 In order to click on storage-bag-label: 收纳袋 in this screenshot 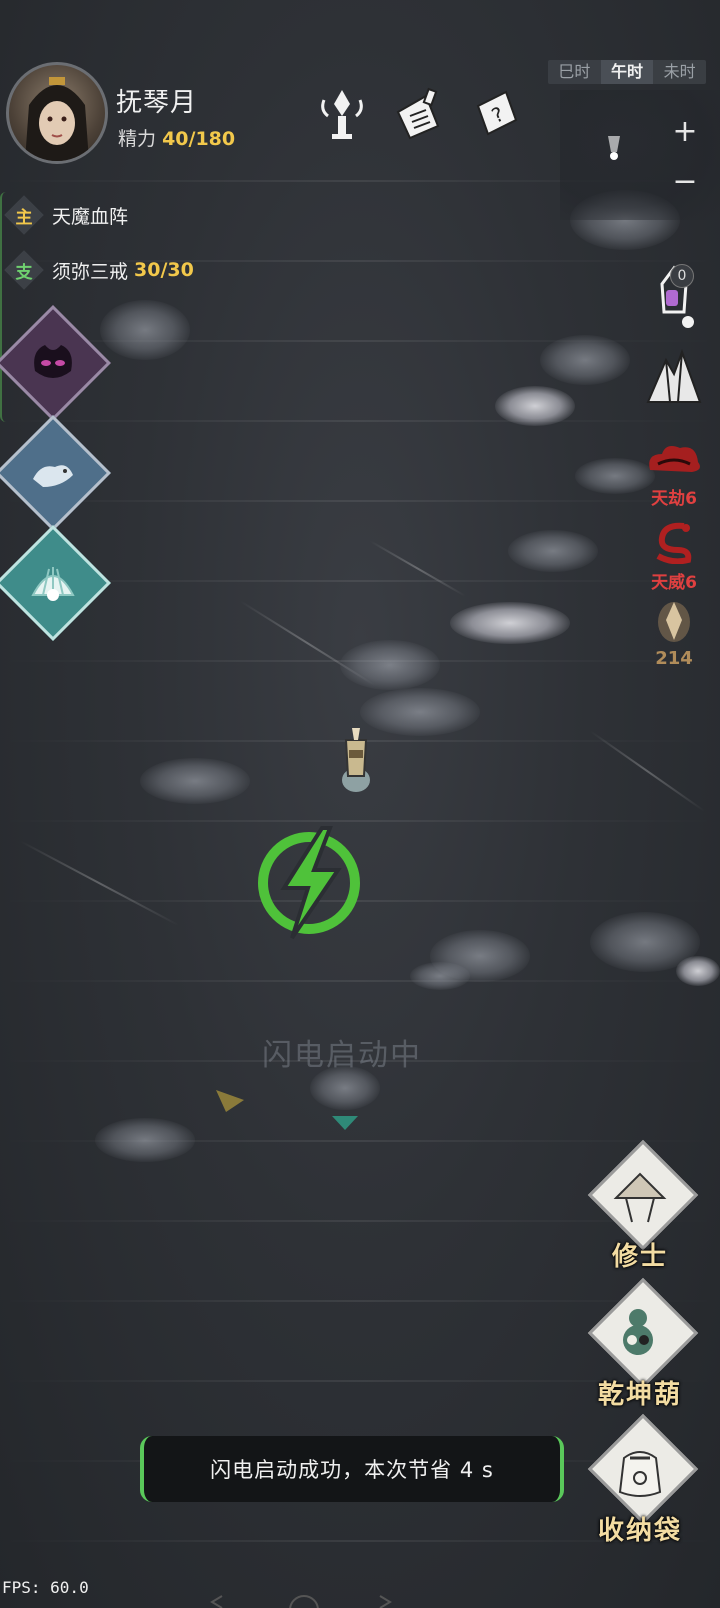, I will do `click(639, 1531)`.